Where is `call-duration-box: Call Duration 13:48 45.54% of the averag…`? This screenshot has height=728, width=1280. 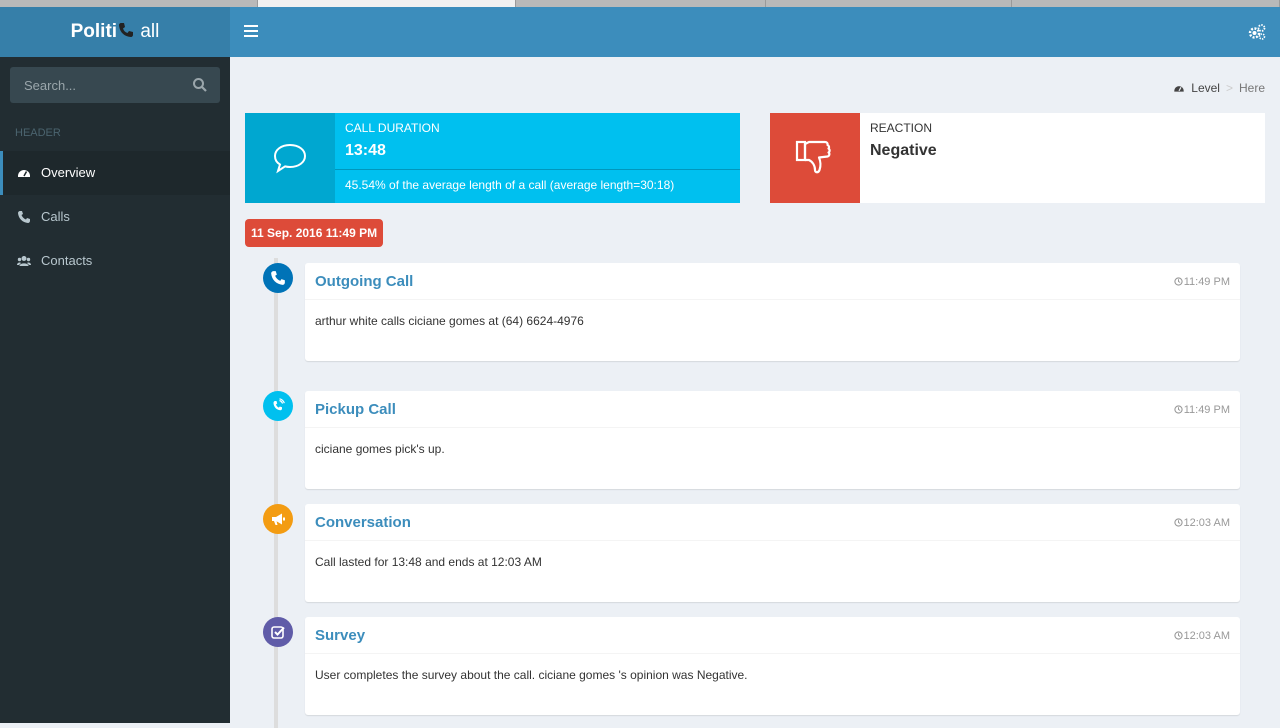 call-duration-box: Call Duration 13:48 45.54% of the averag… is located at coordinates (492, 158).